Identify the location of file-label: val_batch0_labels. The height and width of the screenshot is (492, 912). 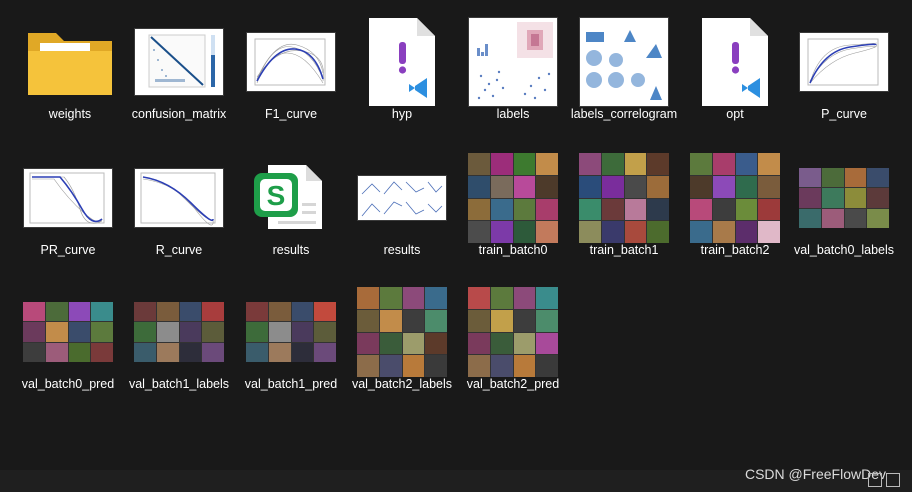
(844, 250).